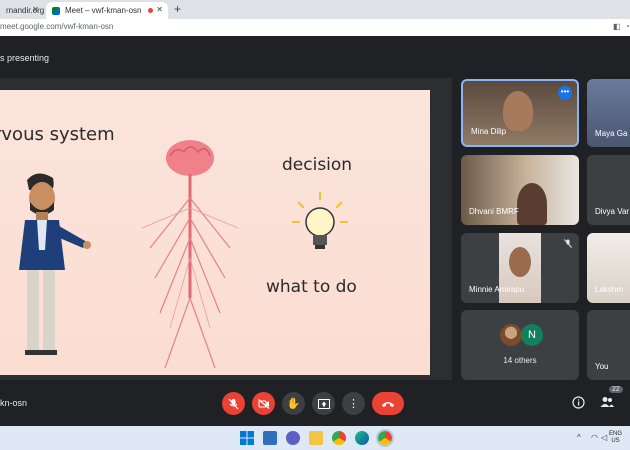 This screenshot has width=630, height=450. I want to click on participant-name: Dhvani BMRF, so click(494, 211).